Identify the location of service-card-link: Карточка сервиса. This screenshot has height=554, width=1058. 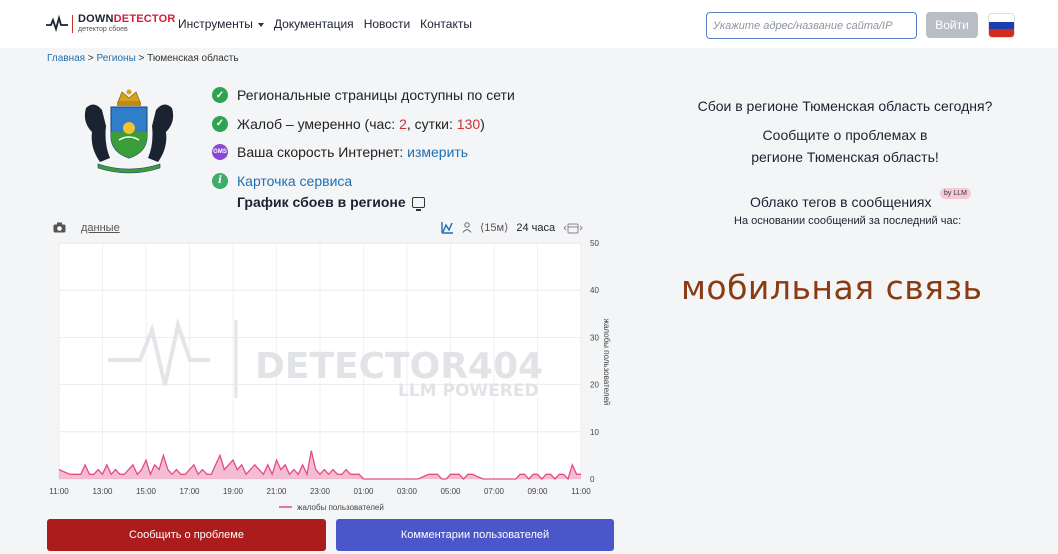
(294, 181).